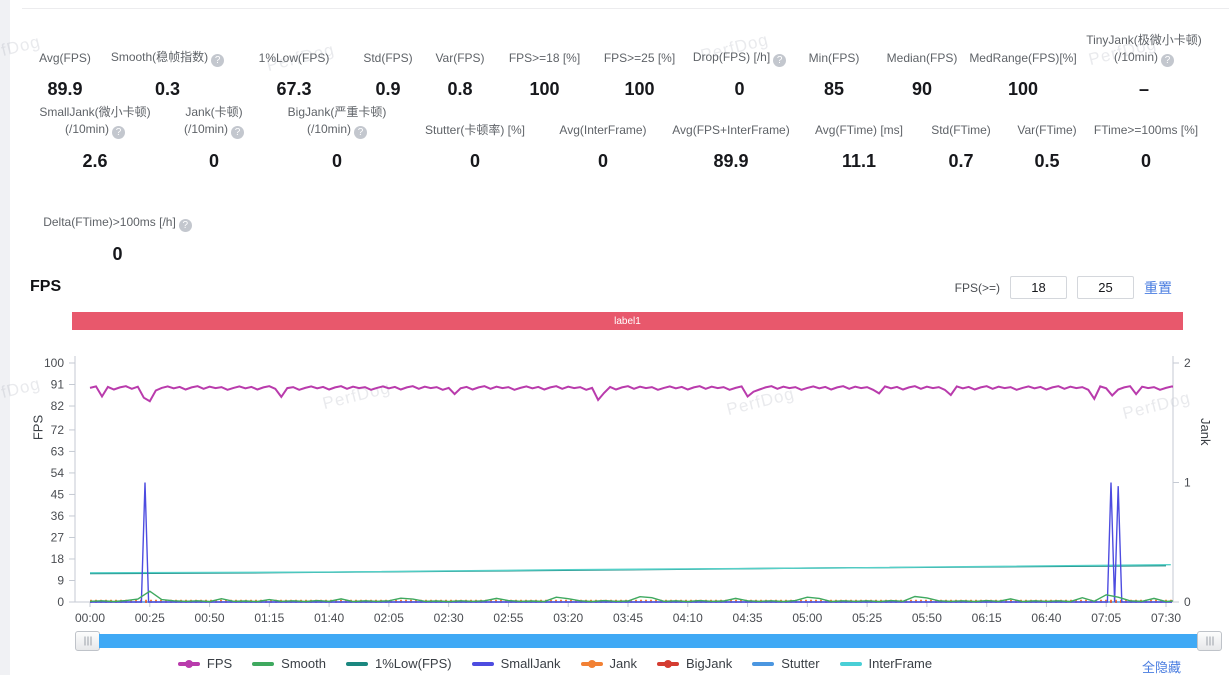  I want to click on metric-label: Var(FTime), so click(1047, 130).